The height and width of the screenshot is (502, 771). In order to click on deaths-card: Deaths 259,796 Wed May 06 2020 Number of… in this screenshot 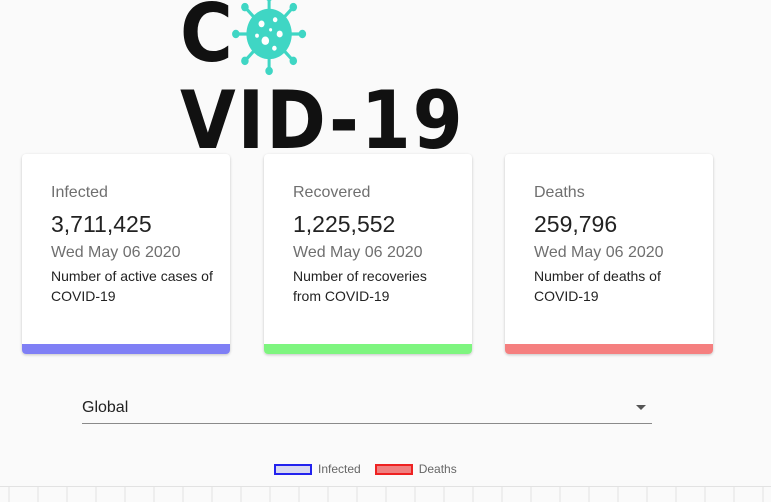, I will do `click(609, 254)`.